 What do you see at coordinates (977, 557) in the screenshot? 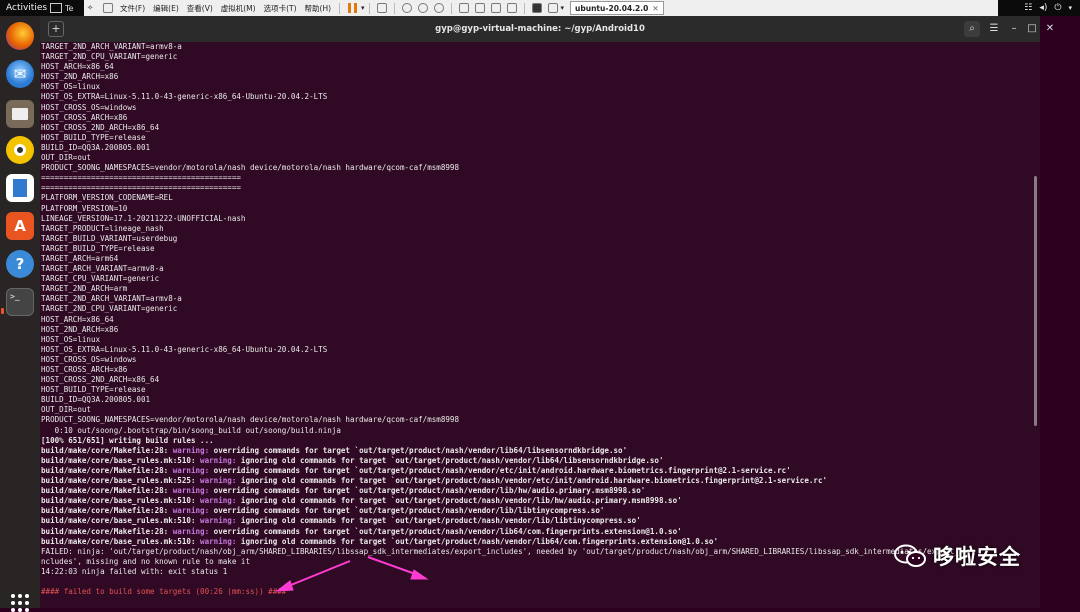
I see `watermark-text: 哆啦安全` at bounding box center [977, 557].